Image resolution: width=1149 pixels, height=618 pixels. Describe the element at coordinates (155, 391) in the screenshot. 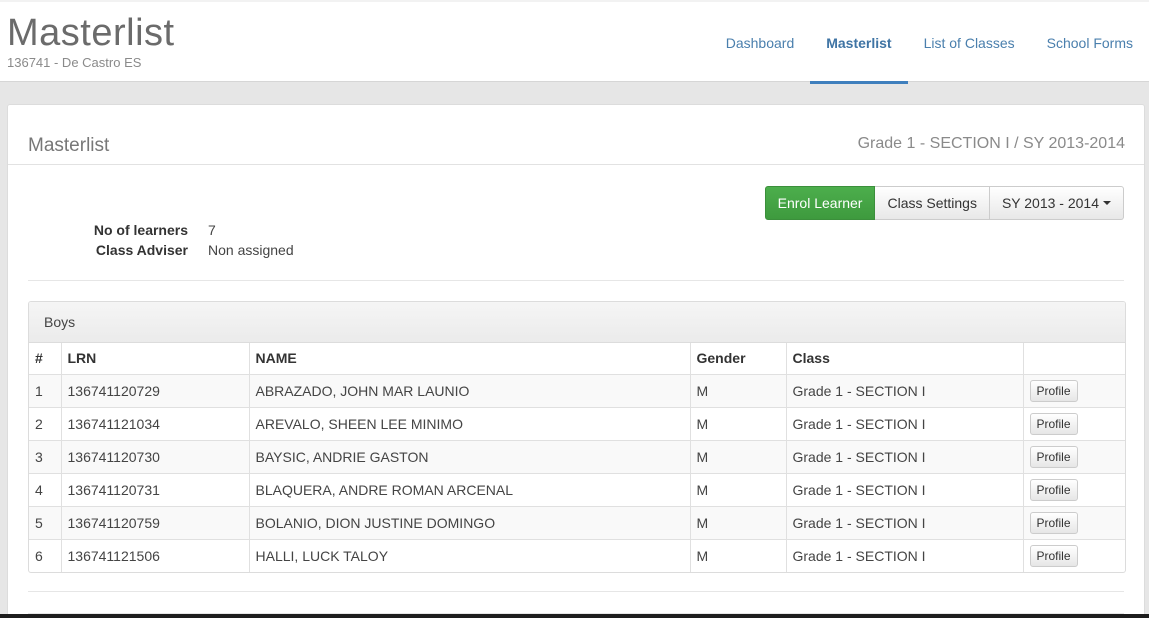

I see `row-lrn: 136741120729` at that location.